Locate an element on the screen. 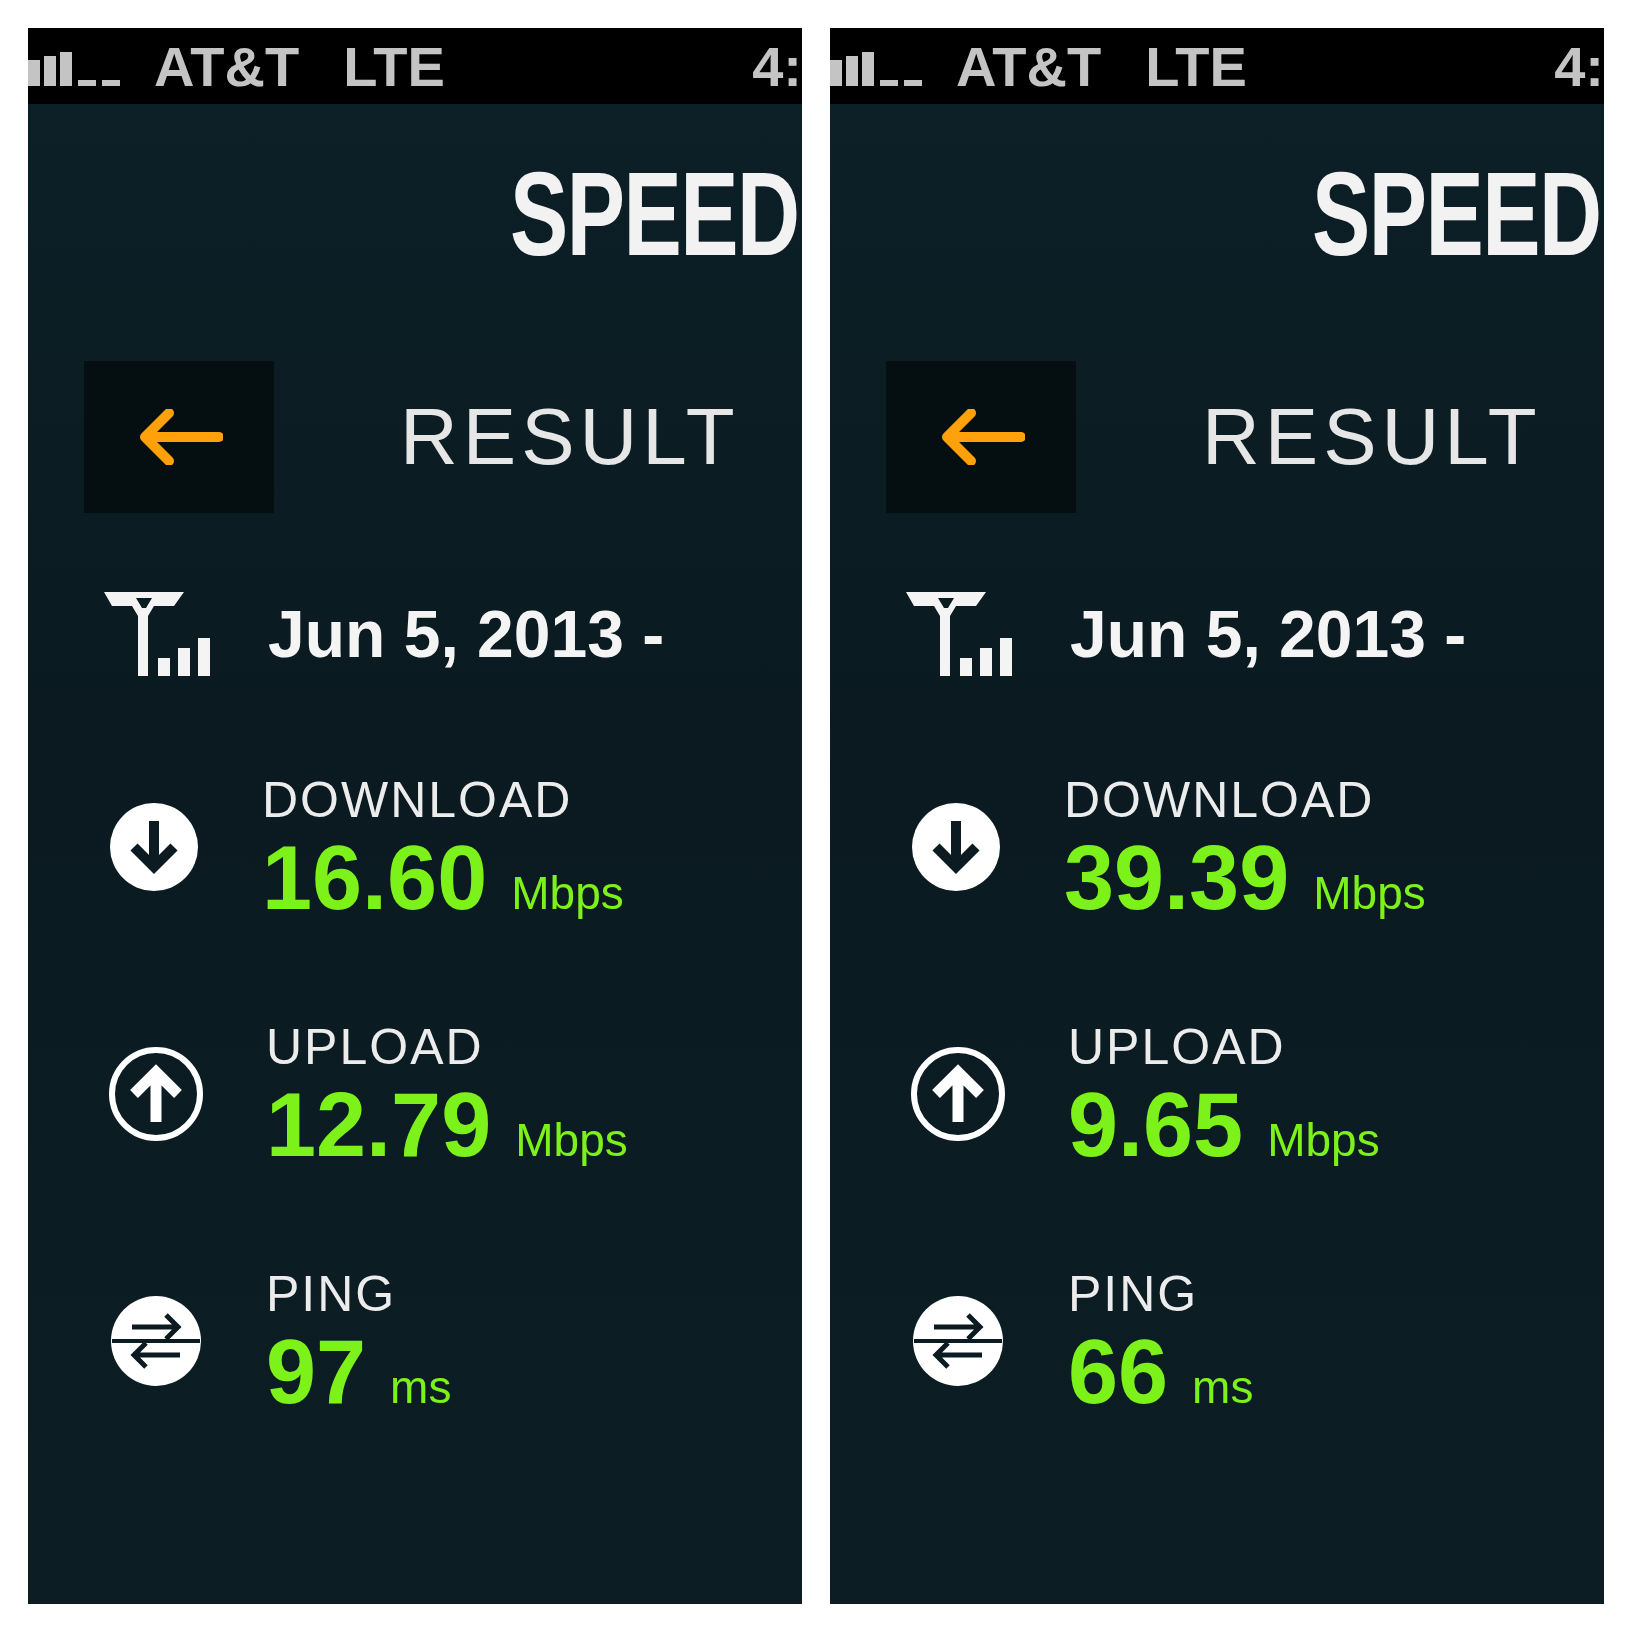 This screenshot has width=1632, height=1632. metric-value: 66 is located at coordinates (1118, 1372).